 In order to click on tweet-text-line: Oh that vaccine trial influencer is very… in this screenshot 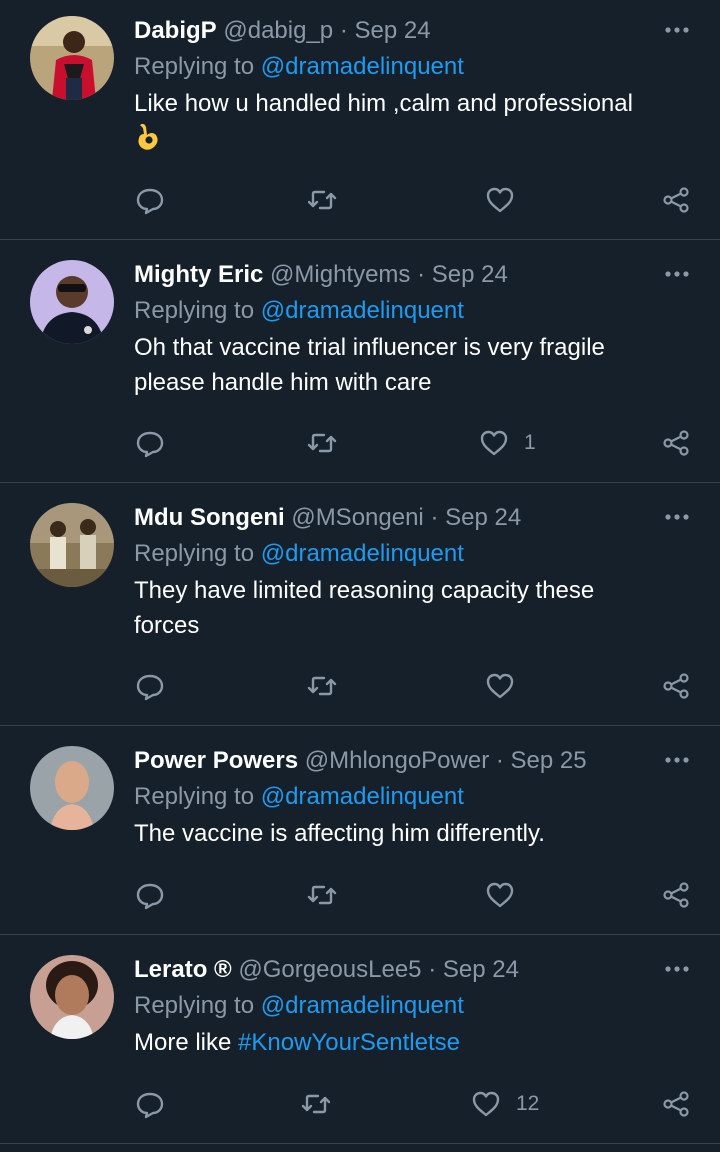, I will do `click(369, 347)`.